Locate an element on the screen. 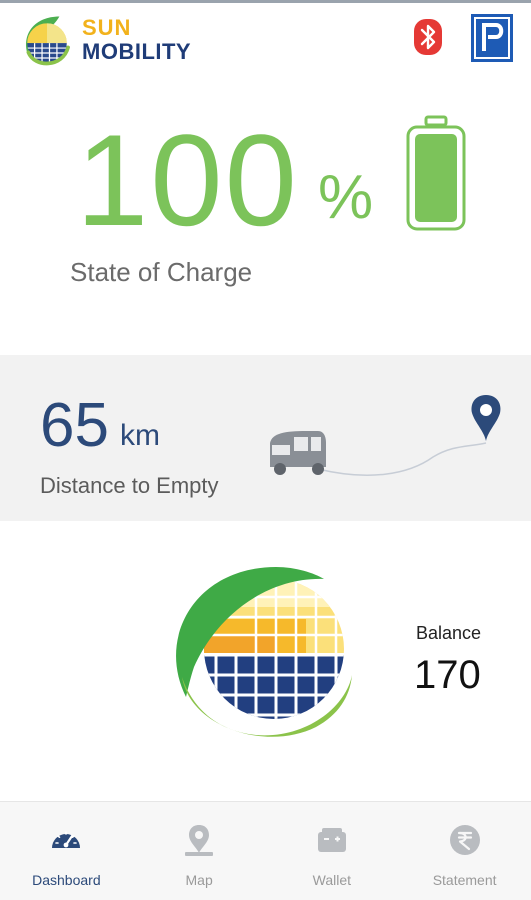 The image size is (531, 900). battery-fill is located at coordinates (436, 178).